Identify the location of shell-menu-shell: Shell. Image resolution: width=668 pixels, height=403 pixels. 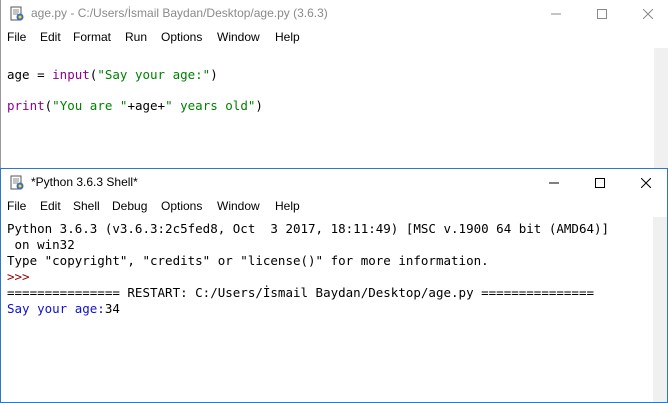
(86, 206).